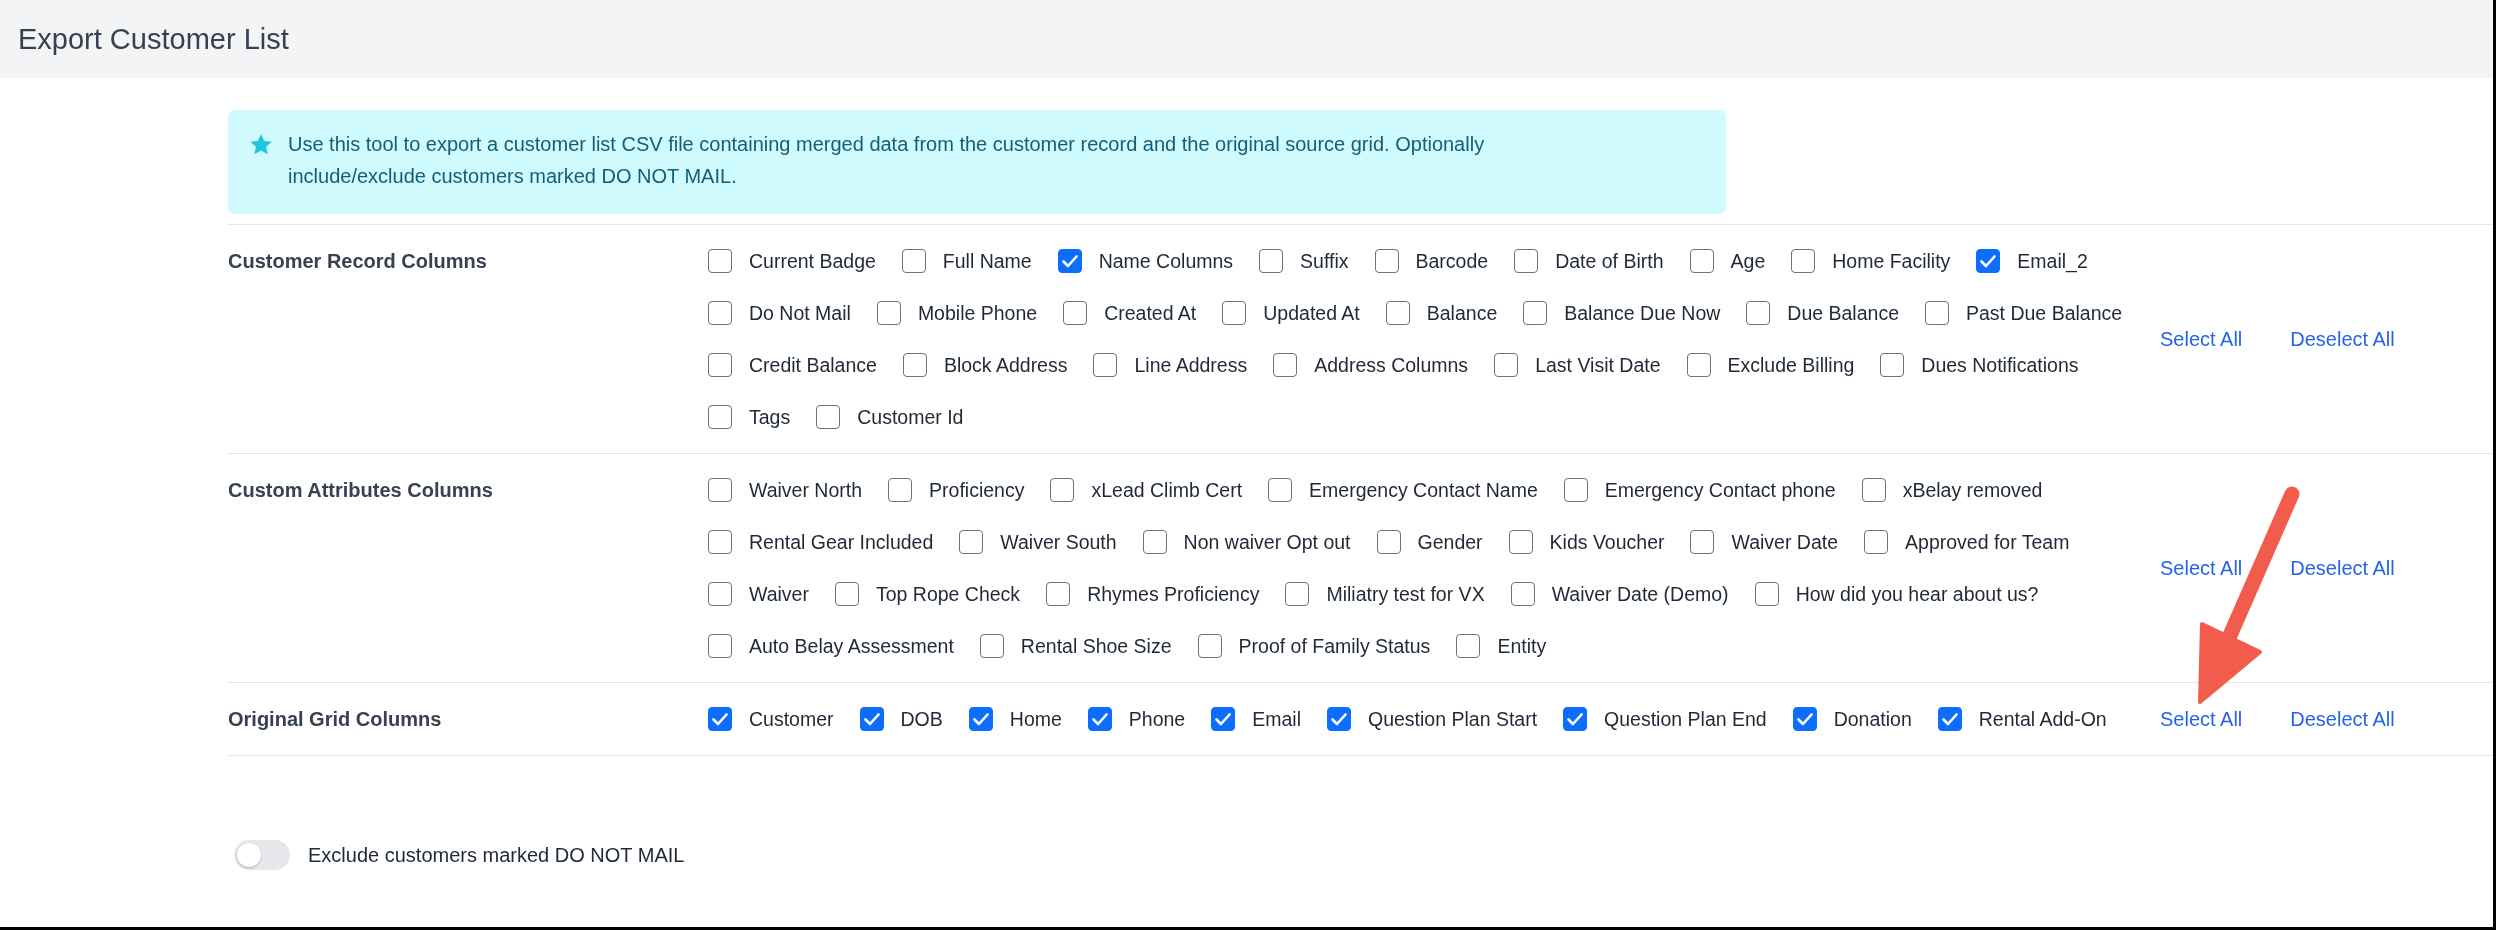 This screenshot has width=2496, height=930. Describe the element at coordinates (262, 855) in the screenshot. I see `toggle-switch` at that location.